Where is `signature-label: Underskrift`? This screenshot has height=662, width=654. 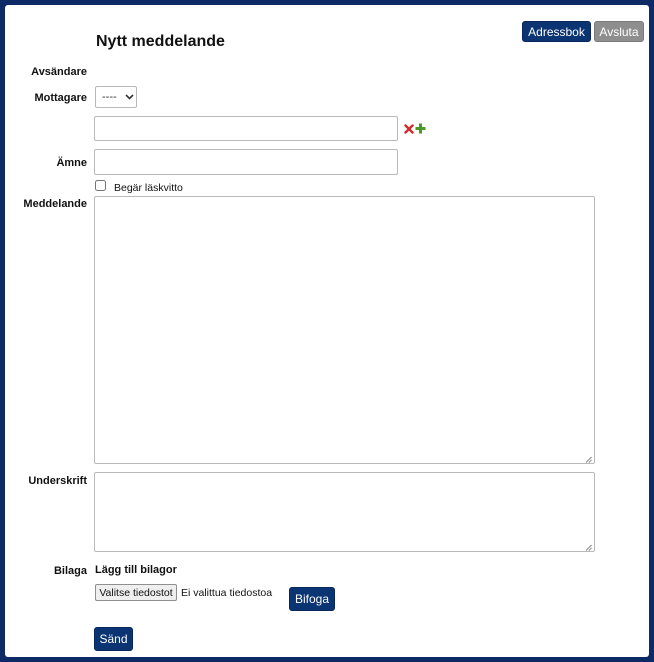
signature-label: Underskrift is located at coordinates (57, 481).